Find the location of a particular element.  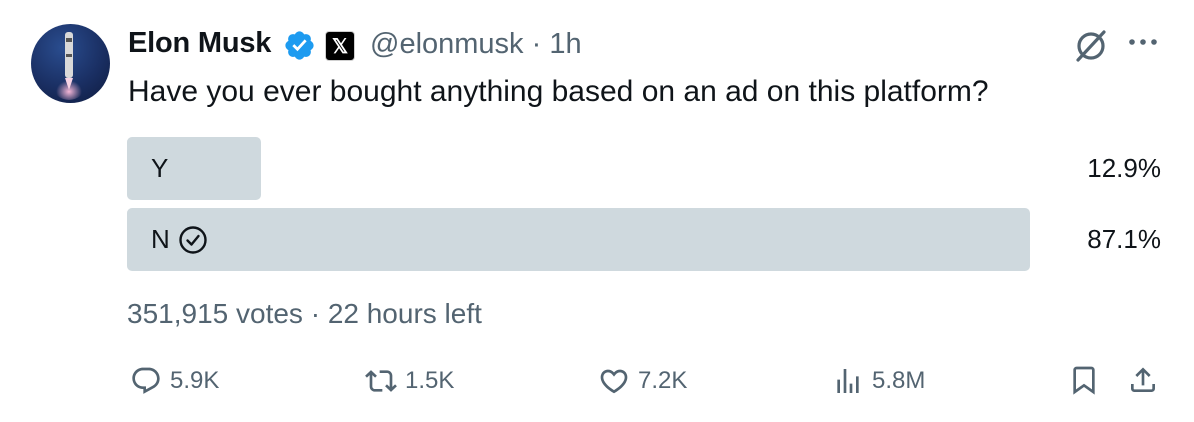

repost-icon is located at coordinates (381, 381).